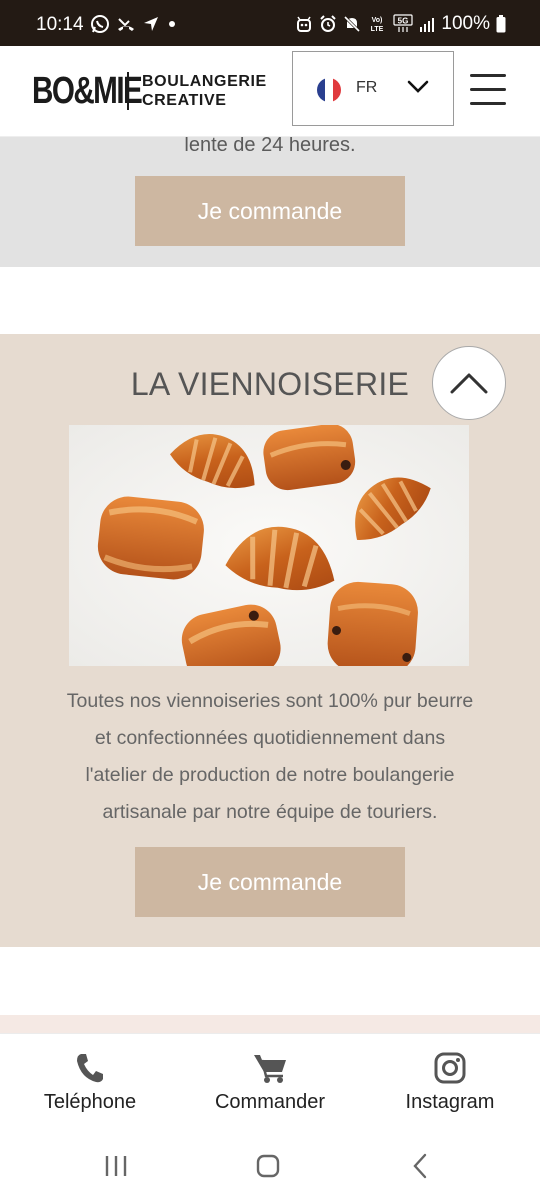  What do you see at coordinates (172, 24) in the screenshot?
I see `dot-icon` at bounding box center [172, 24].